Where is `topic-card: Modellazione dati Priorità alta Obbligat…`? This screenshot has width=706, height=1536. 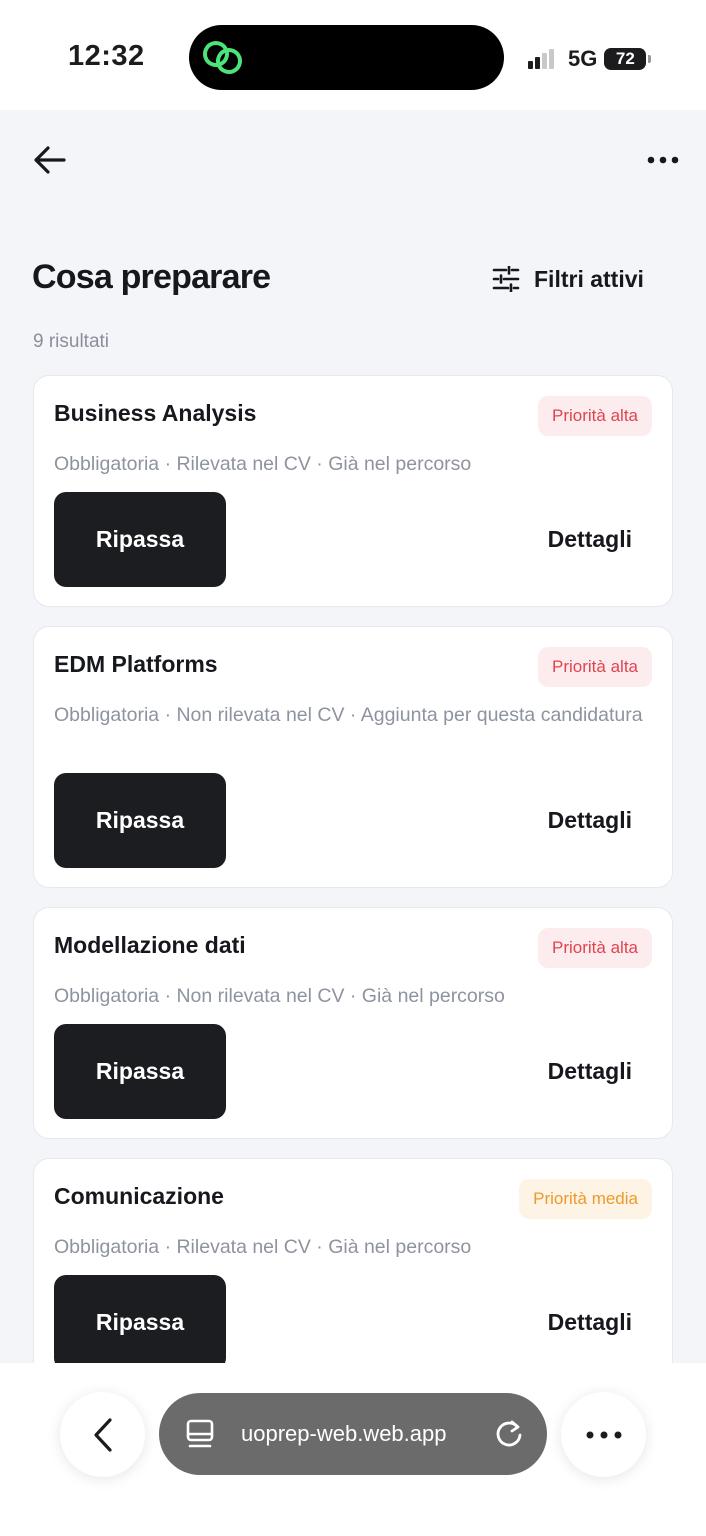 topic-card: Modellazione dati Priorità alta Obbligat… is located at coordinates (353, 1023).